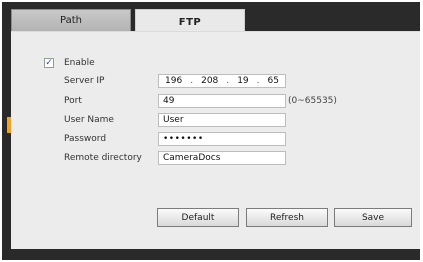 This screenshot has height=262, width=423. I want to click on tab-path-label: Path, so click(71, 20).